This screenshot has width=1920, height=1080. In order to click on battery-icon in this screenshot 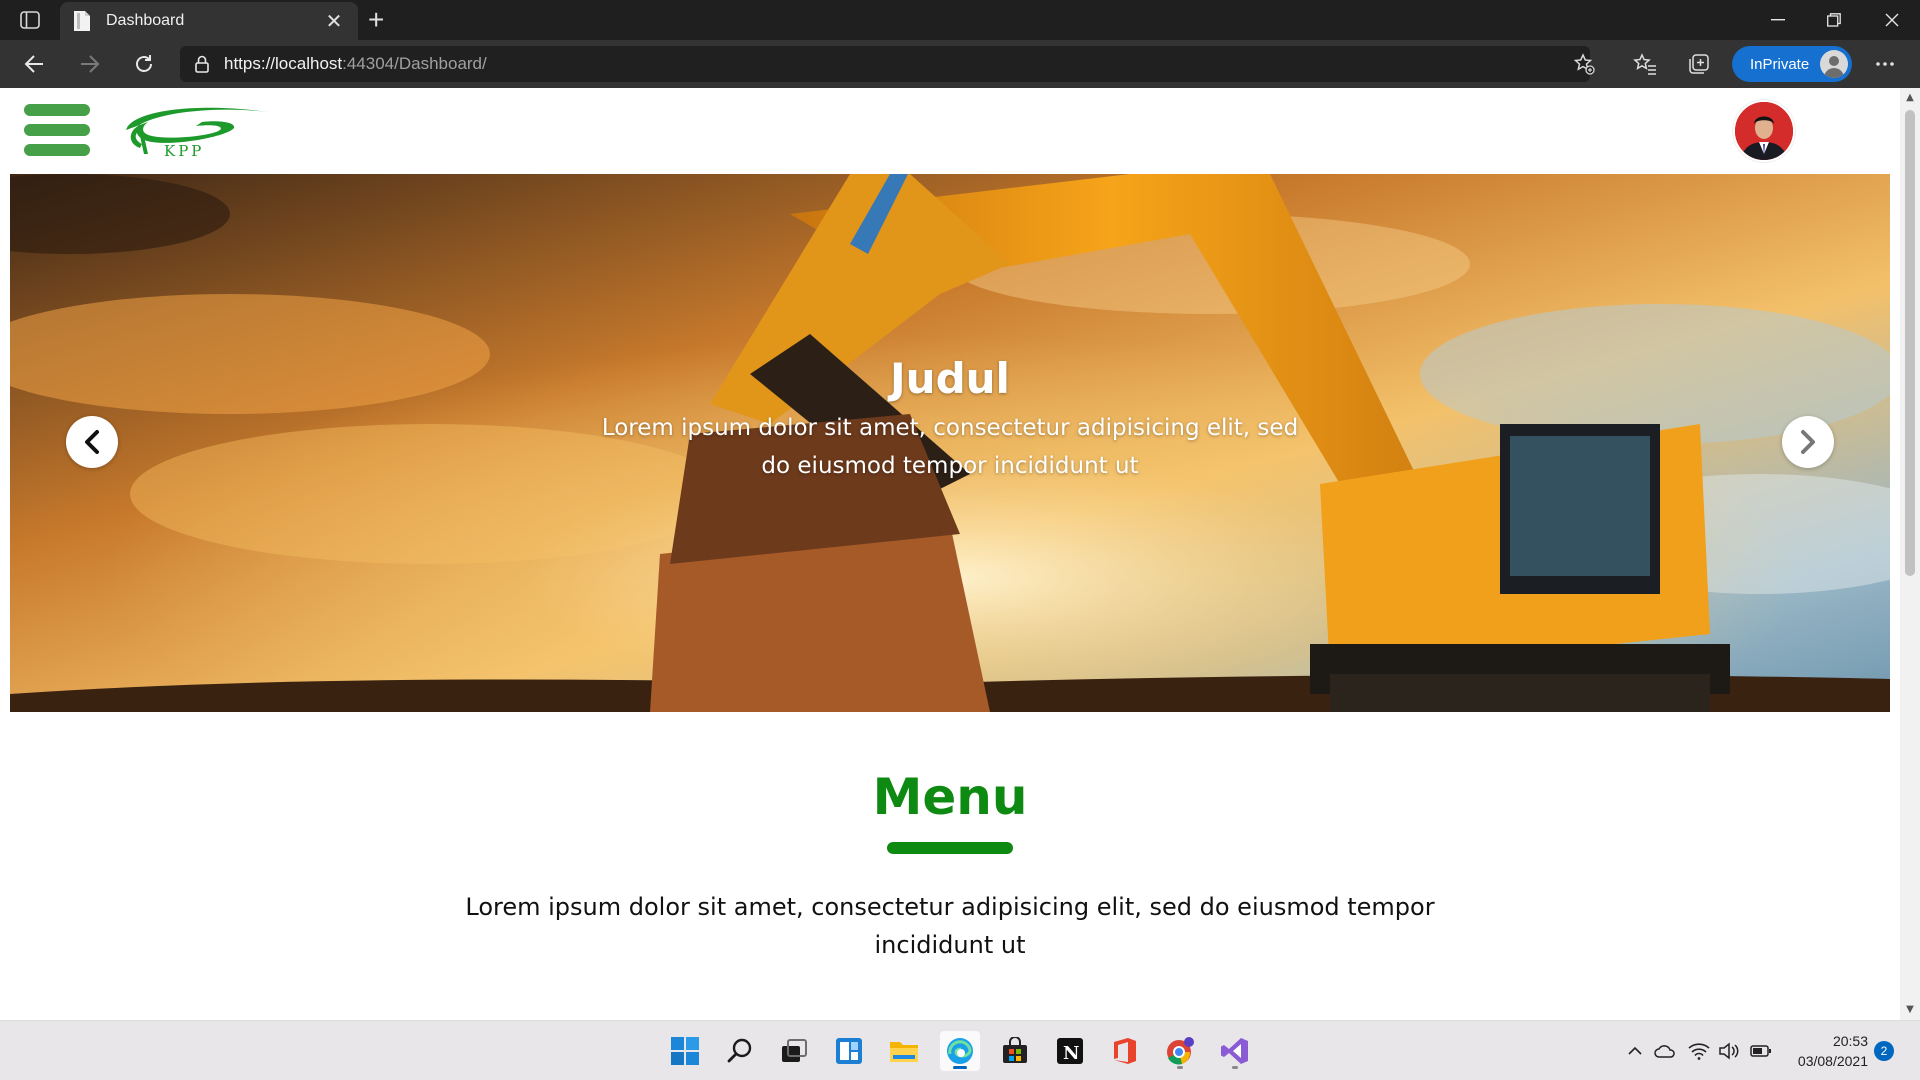, I will do `click(1761, 1051)`.